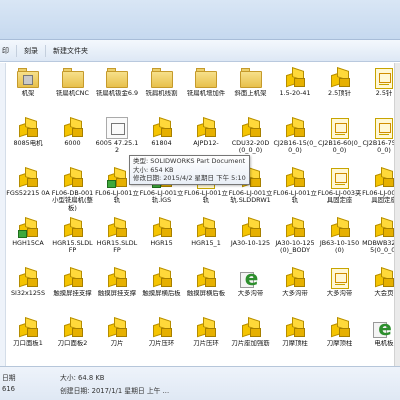 This screenshot has height=400, width=400. I want to click on file-item: 1.5-20-41, so click(295, 87).